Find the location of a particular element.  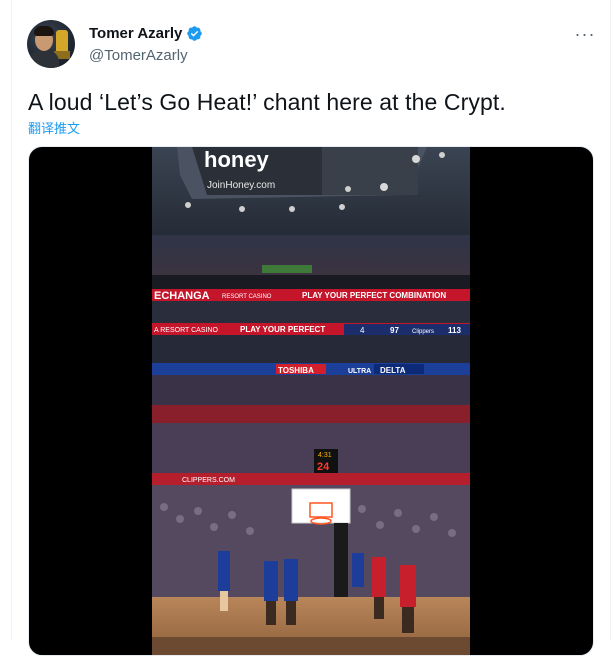

svg-text: CLIPPERS.COM is located at coordinates (208, 480).